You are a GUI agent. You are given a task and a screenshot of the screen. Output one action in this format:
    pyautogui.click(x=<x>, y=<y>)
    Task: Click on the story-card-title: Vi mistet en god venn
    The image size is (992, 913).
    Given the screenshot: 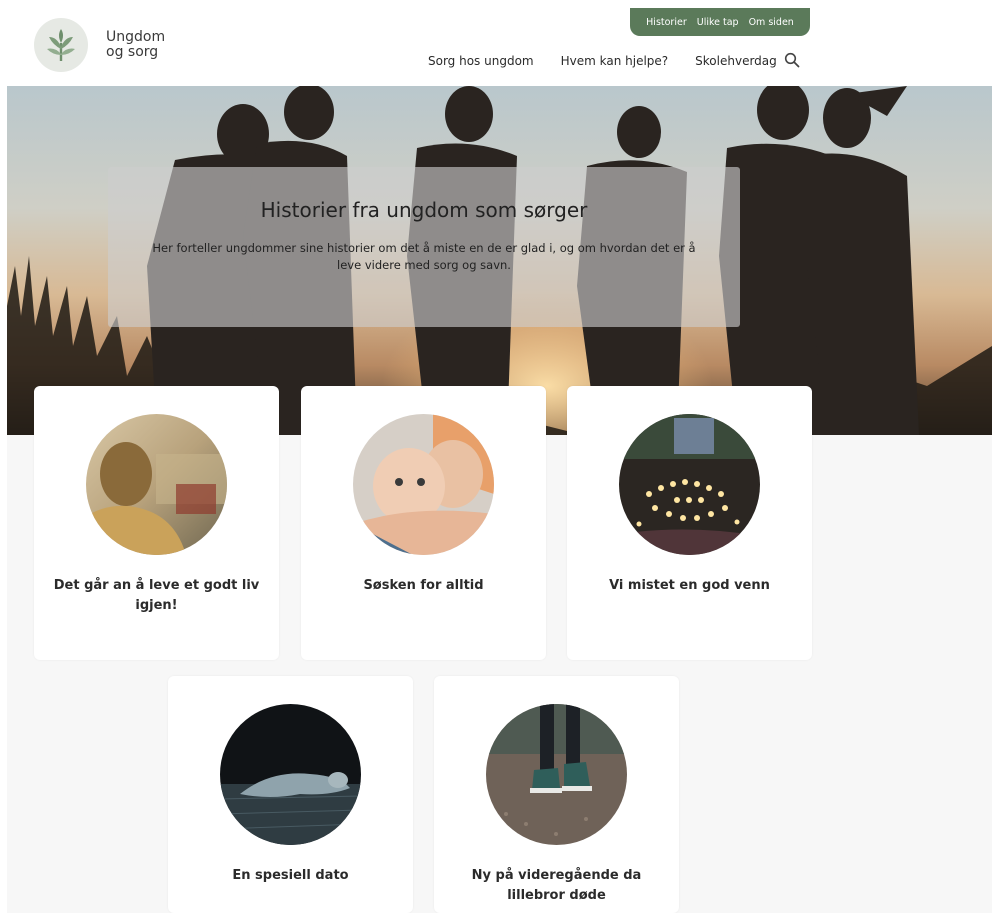 What is the action you would take?
    pyautogui.click(x=689, y=585)
    